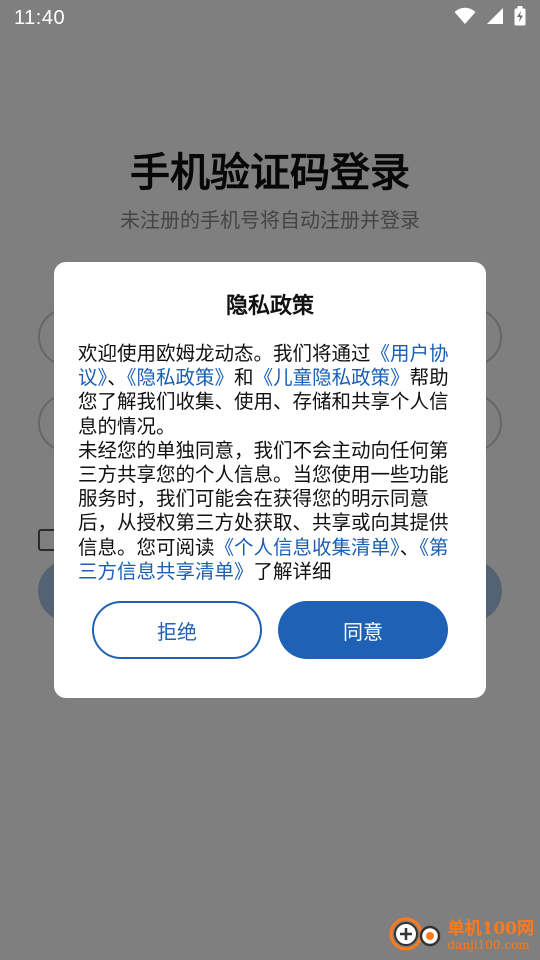 This screenshot has height=960, width=540. I want to click on conjunction-text: 和, so click(244, 378).